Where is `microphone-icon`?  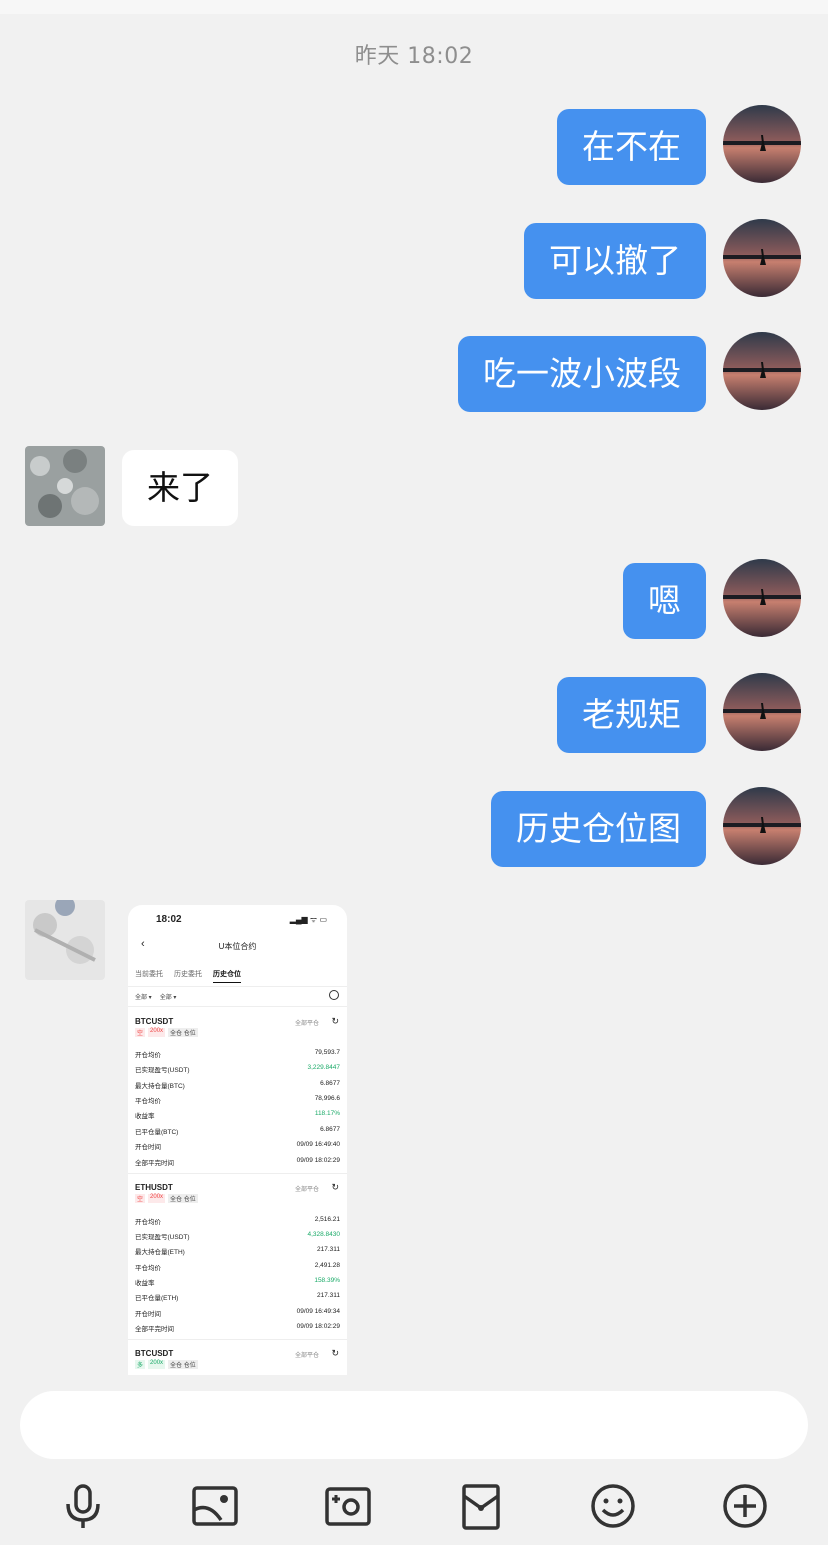 microphone-icon is located at coordinates (83, 1506).